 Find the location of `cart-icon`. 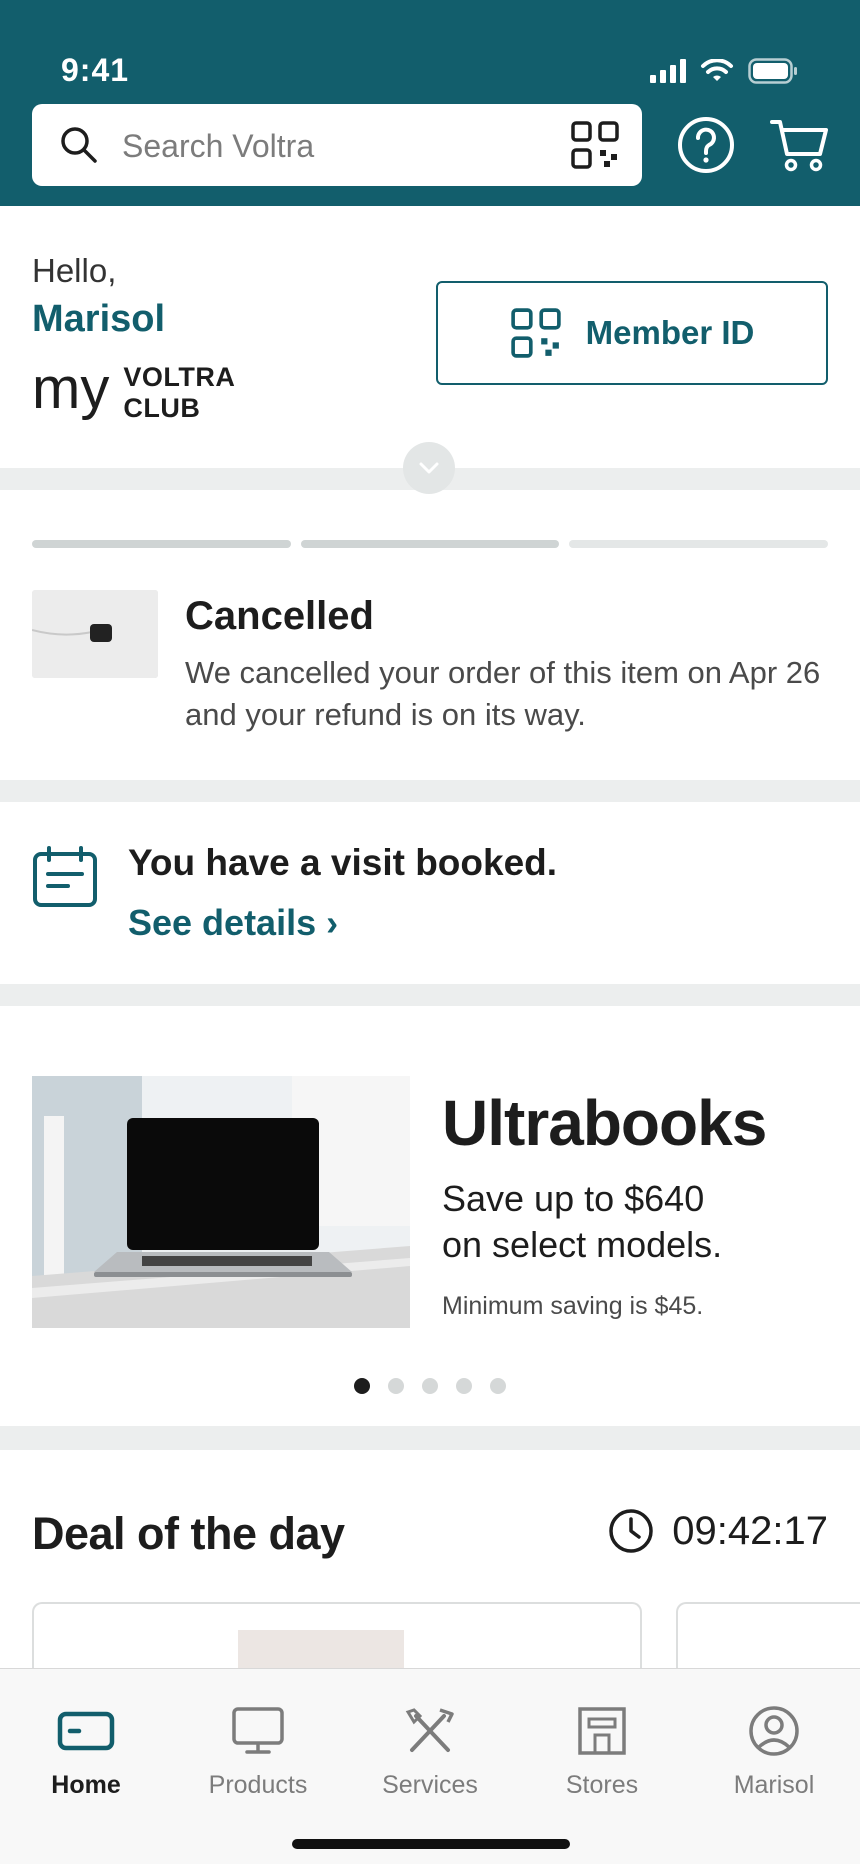

cart-icon is located at coordinates (800, 145).